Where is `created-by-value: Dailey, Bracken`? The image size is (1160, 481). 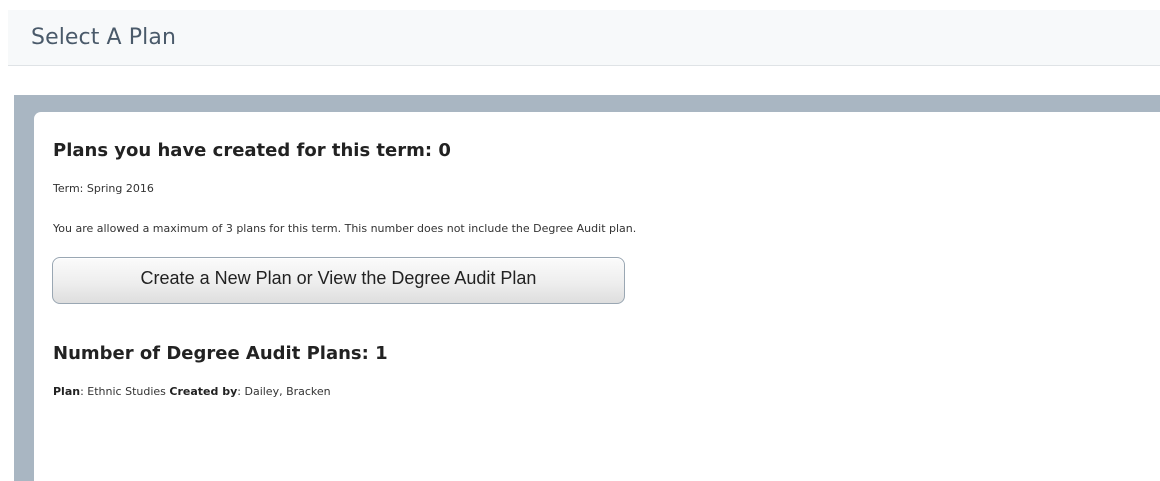
created-by-value: Dailey, Bracken is located at coordinates (287, 391).